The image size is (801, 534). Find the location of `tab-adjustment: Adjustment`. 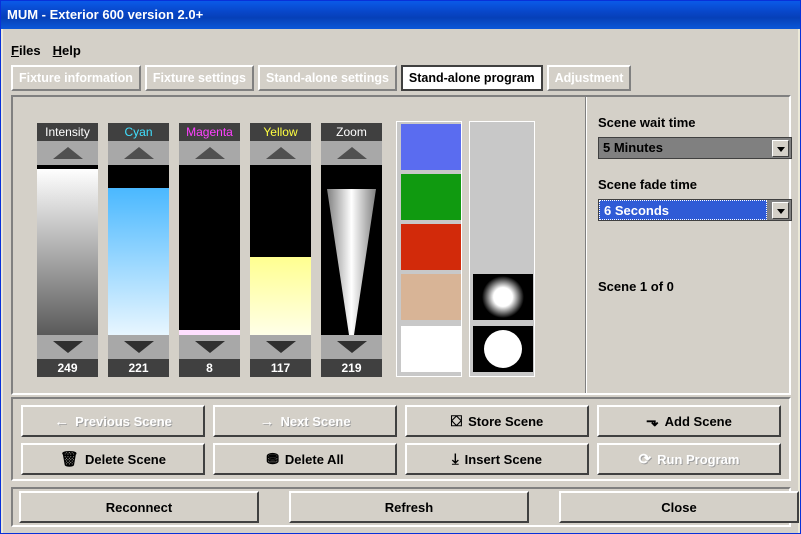

tab-adjustment: Adjustment is located at coordinates (589, 78).